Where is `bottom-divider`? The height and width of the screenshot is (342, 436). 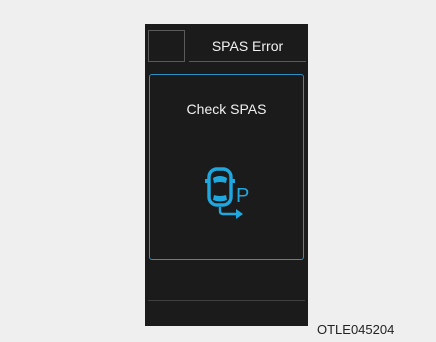
bottom-divider is located at coordinates (226, 300).